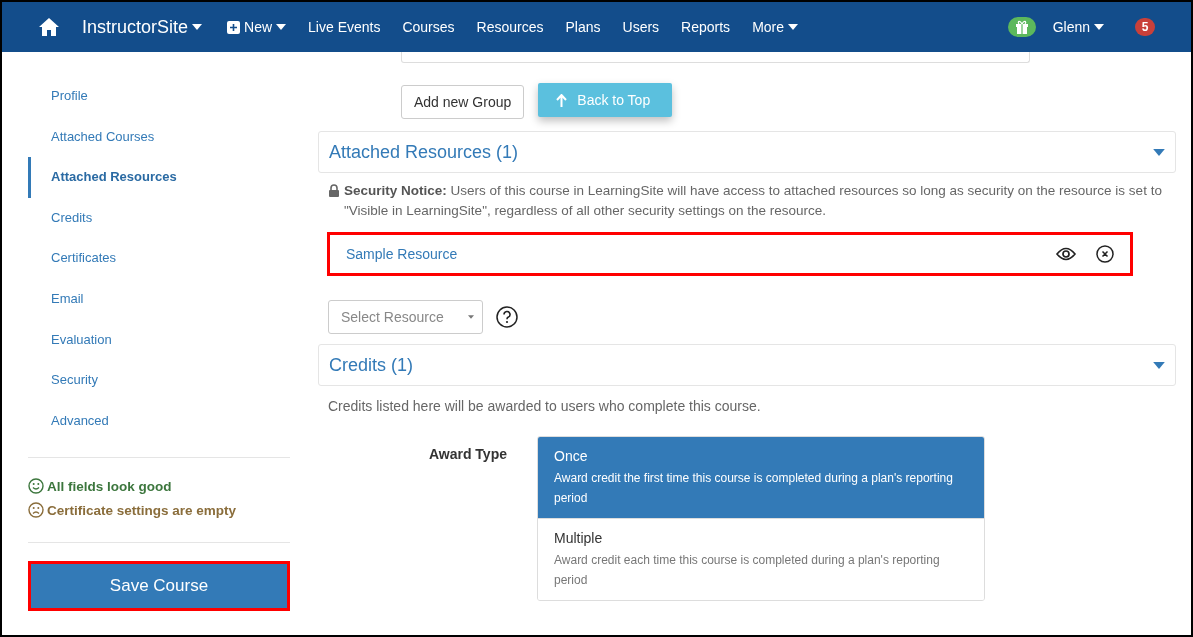  I want to click on resource-link: Sample Resource, so click(691, 254).